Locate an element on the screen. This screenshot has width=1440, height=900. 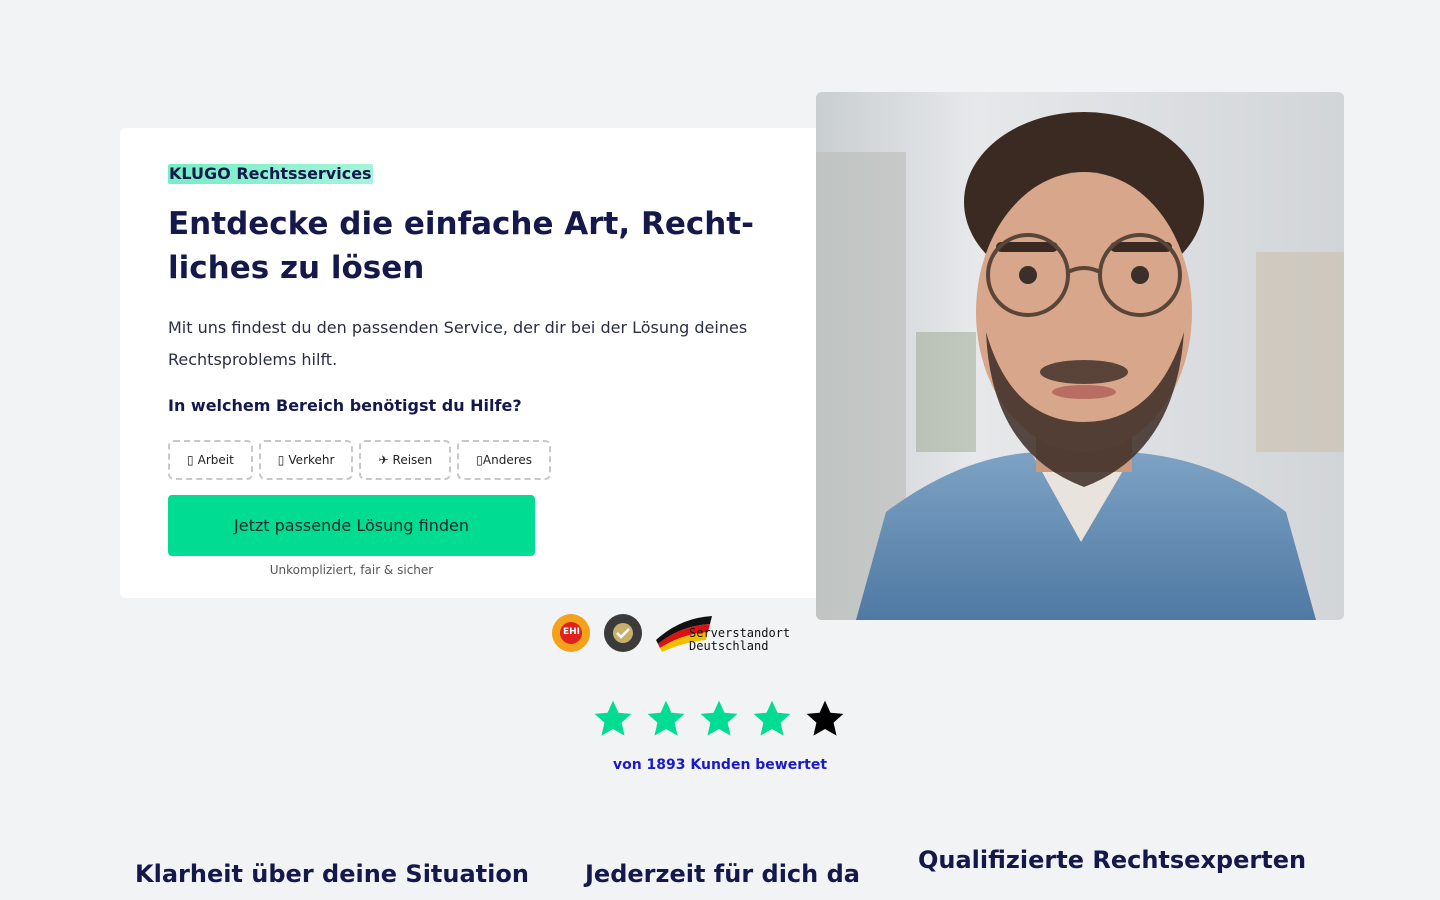
find-solution-button: Jetzt passende Lösung finden is located at coordinates (351, 525).